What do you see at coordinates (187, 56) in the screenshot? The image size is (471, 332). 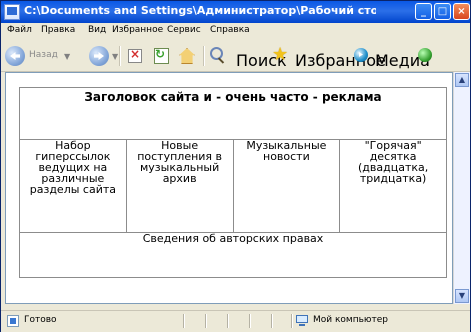 I see `home-icon` at bounding box center [187, 56].